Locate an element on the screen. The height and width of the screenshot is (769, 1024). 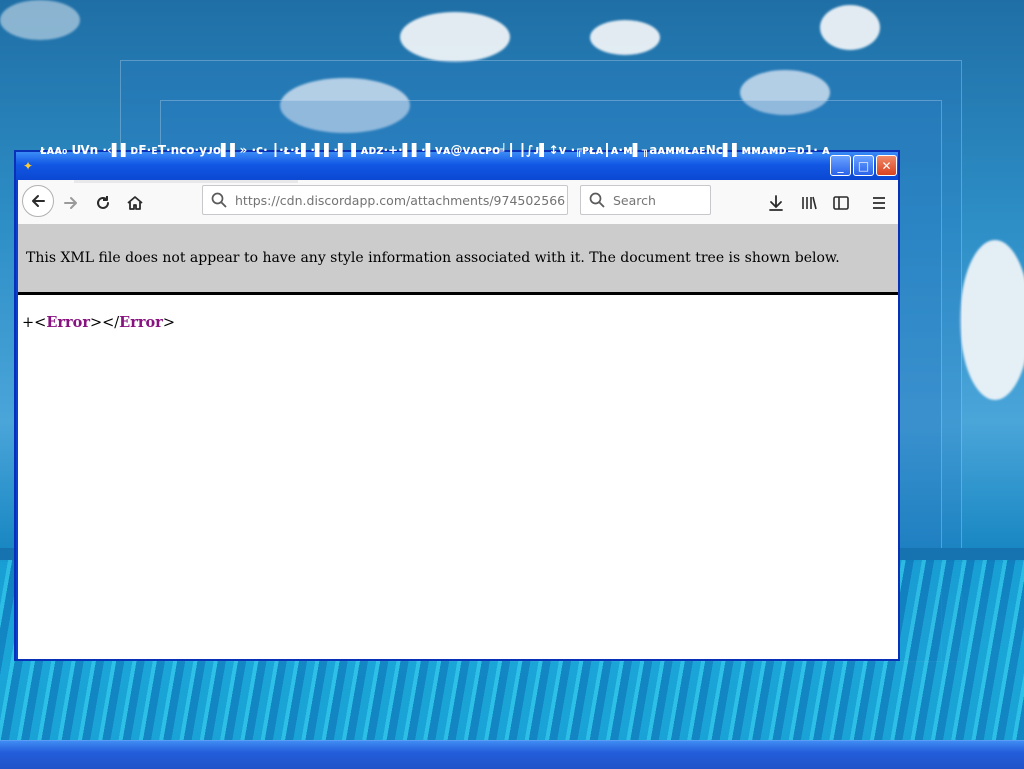
navigation-toolbar is located at coordinates (458, 202).